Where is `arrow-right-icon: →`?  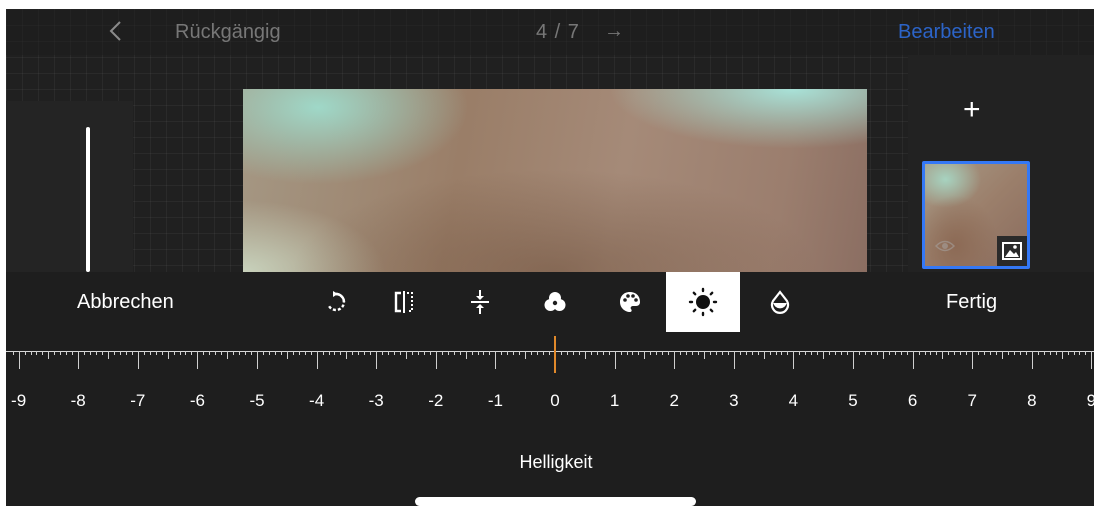 arrow-right-icon: → is located at coordinates (614, 31).